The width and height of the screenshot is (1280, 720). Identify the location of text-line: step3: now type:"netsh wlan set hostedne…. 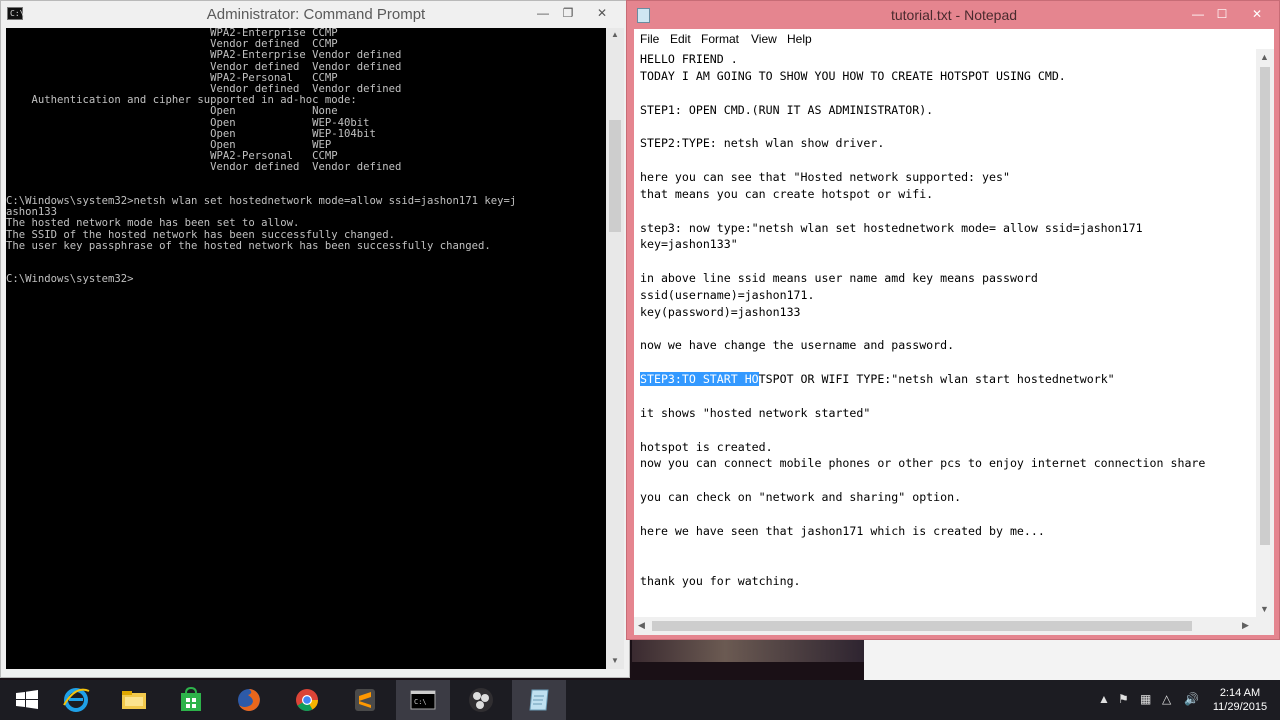
(891, 227).